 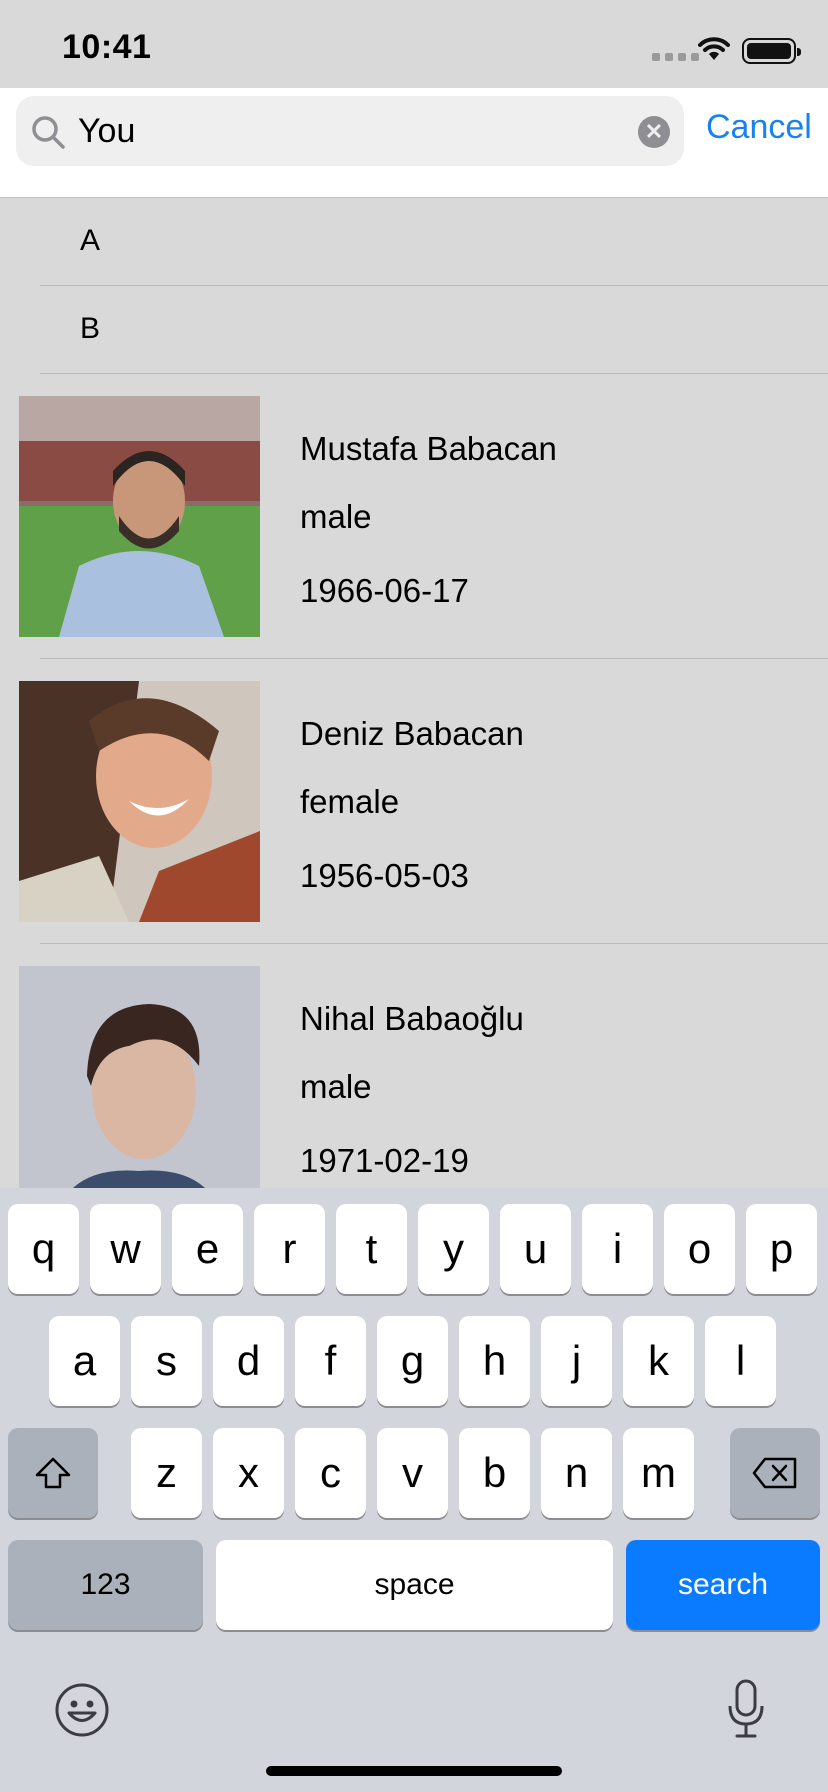 What do you see at coordinates (746, 1709) in the screenshot?
I see `microphone-icon` at bounding box center [746, 1709].